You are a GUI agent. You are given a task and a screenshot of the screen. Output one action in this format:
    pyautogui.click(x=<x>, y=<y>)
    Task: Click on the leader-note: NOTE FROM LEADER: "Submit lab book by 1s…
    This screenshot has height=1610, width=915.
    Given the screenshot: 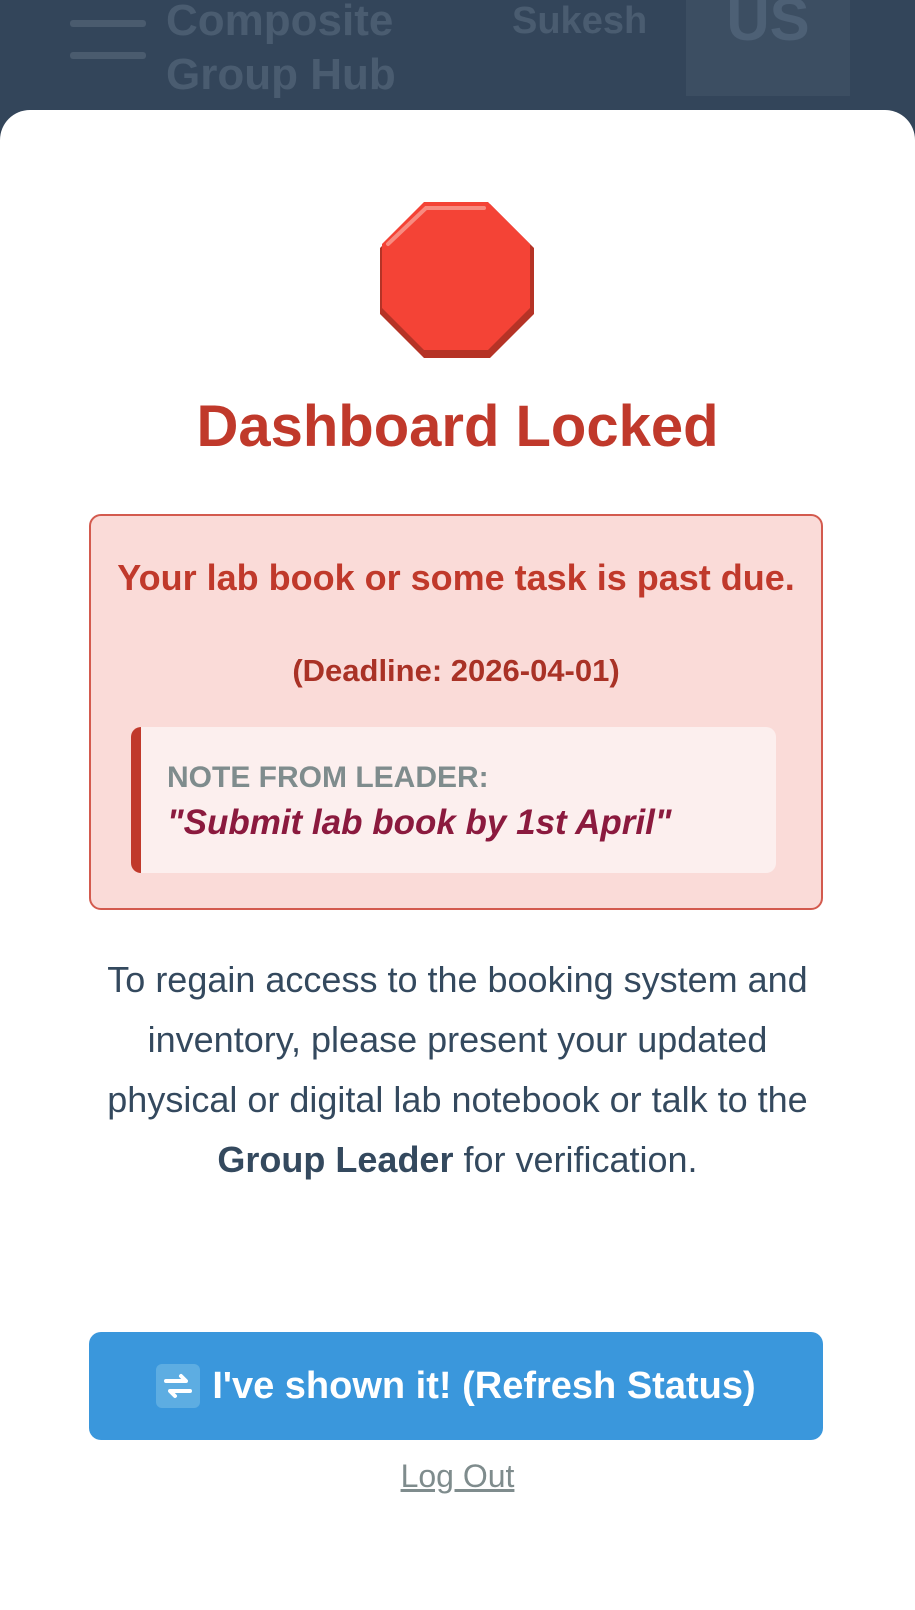 What is the action you would take?
    pyautogui.click(x=453, y=800)
    